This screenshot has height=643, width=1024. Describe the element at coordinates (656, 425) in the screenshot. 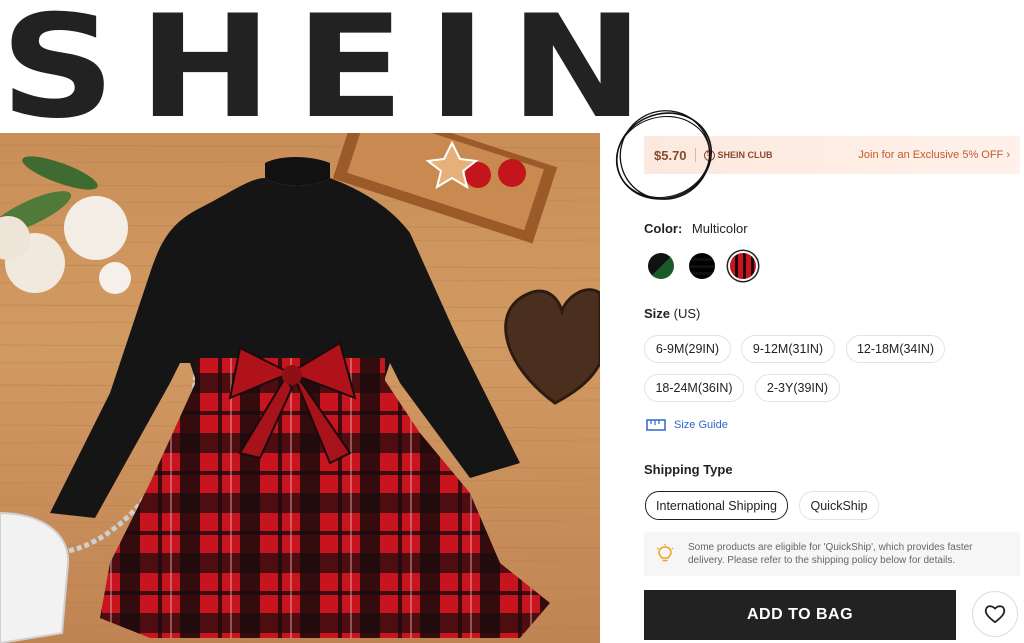

I see `ruler-icon` at that location.